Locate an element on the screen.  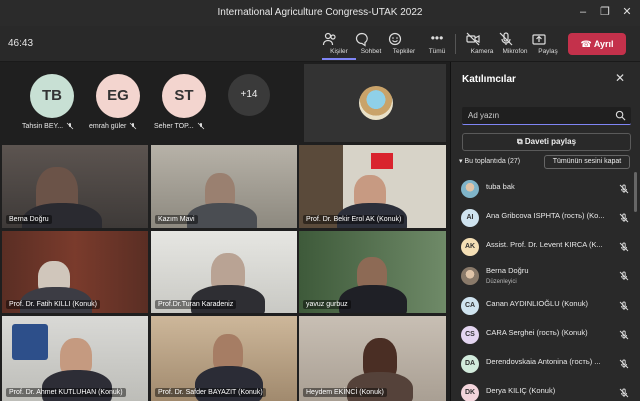
people-icon is located at coordinates (329, 39).